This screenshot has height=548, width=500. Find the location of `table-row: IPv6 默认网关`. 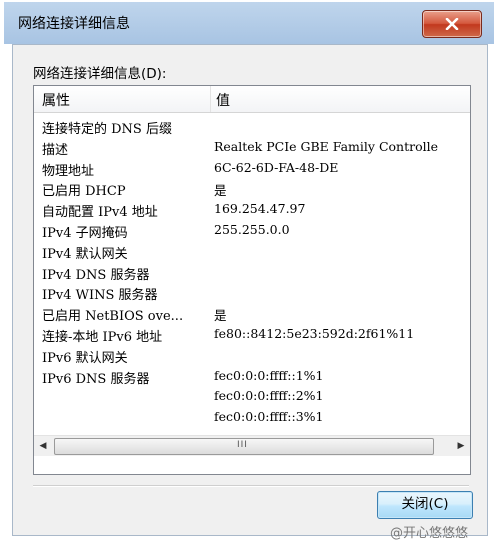

table-row: IPv6 默认网关 is located at coordinates (252, 355).